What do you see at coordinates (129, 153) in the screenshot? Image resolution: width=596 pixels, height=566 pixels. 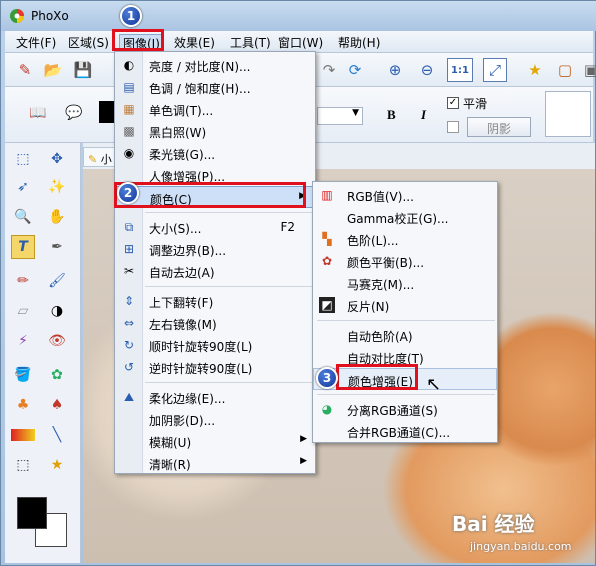 I see `softlight-icon: ◉` at bounding box center [129, 153].